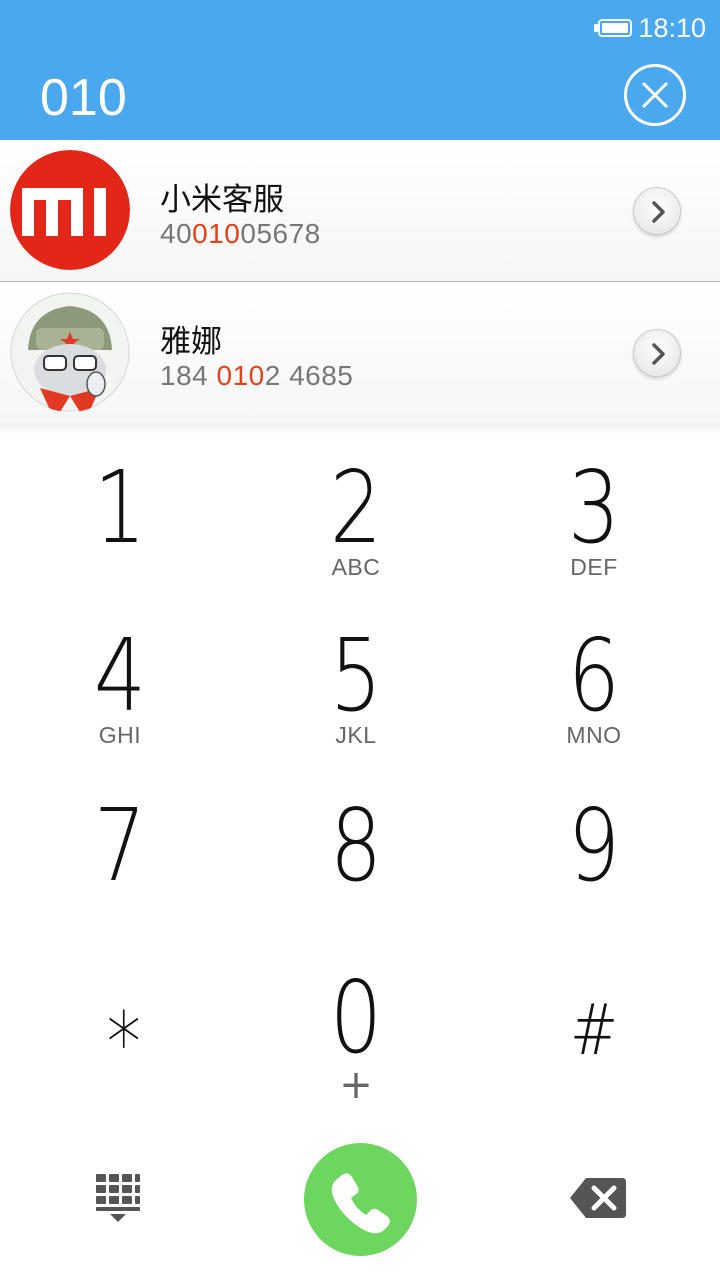 The image size is (720, 1280). I want to click on status-time: 18:10, so click(672, 27).